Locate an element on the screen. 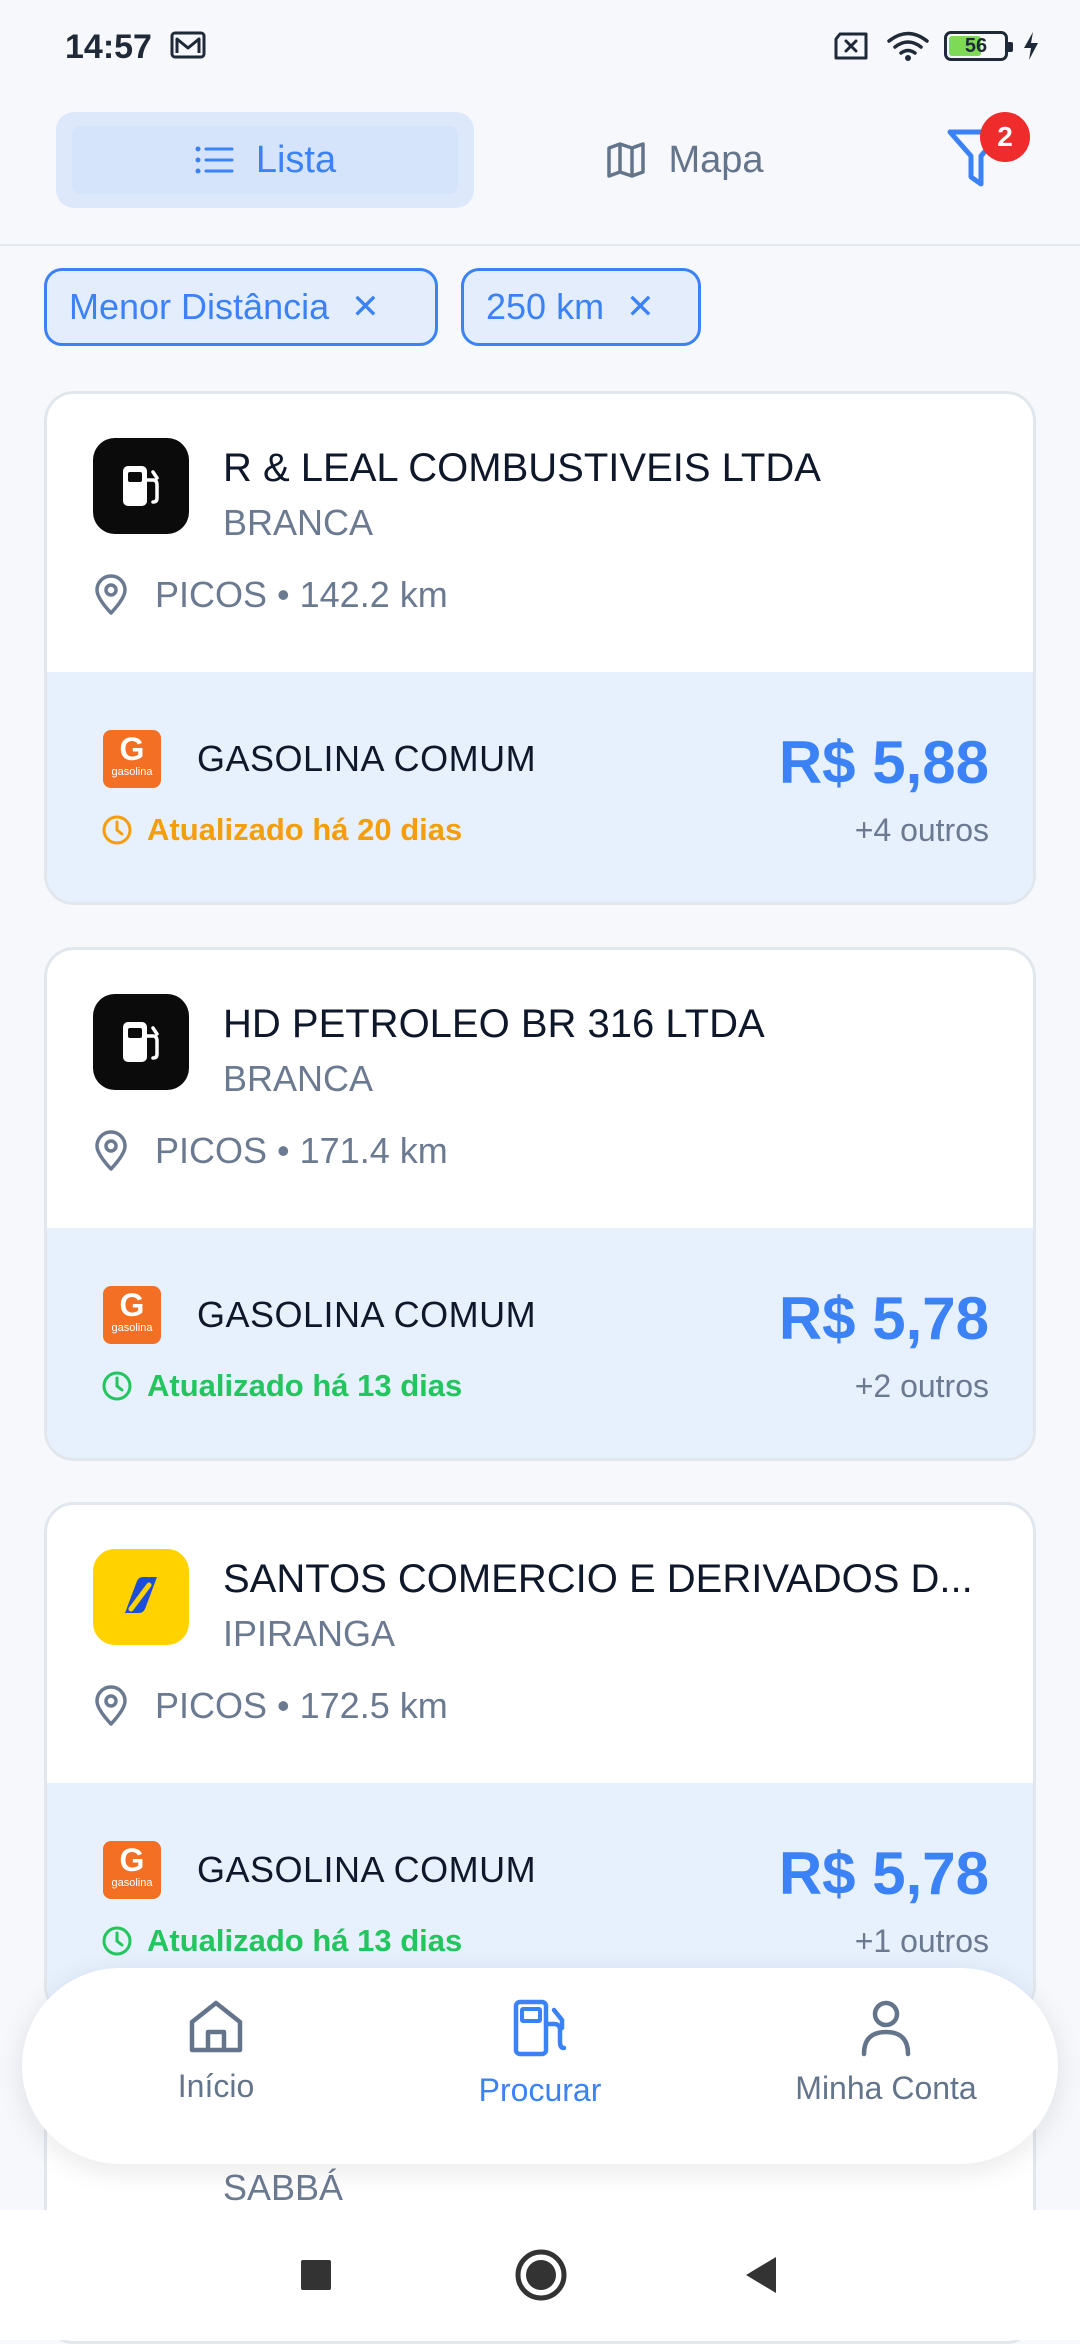 The image size is (1080, 2344). nav-inicio: Início is located at coordinates (216, 2051).